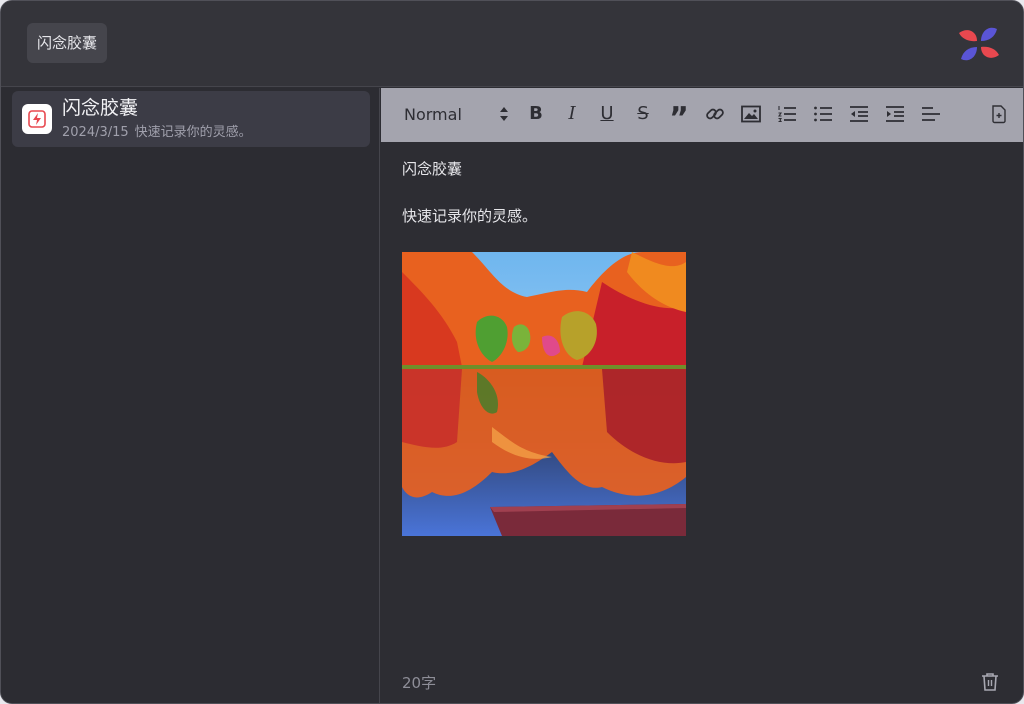 This screenshot has height=704, width=1024. I want to click on strikethrough-icon: S, so click(643, 113).